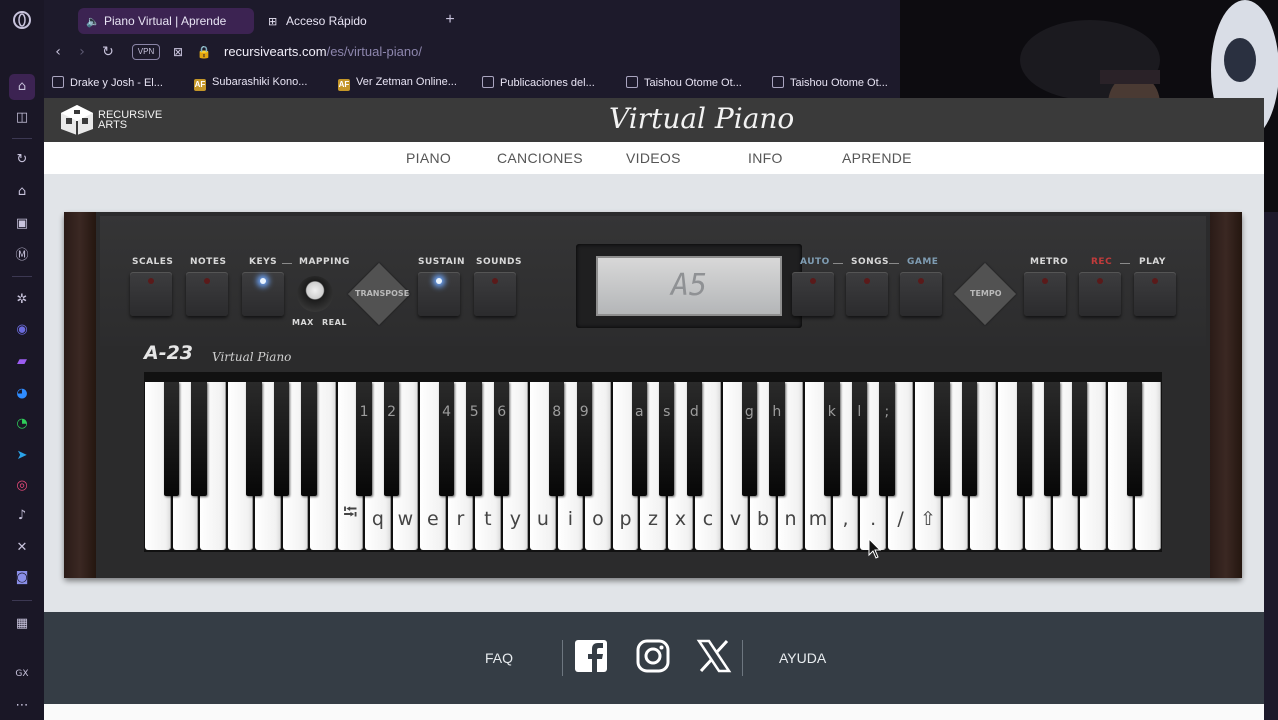 The image size is (1278, 720). Describe the element at coordinates (22, 160) in the screenshot. I see `history-icon: ↻` at that location.